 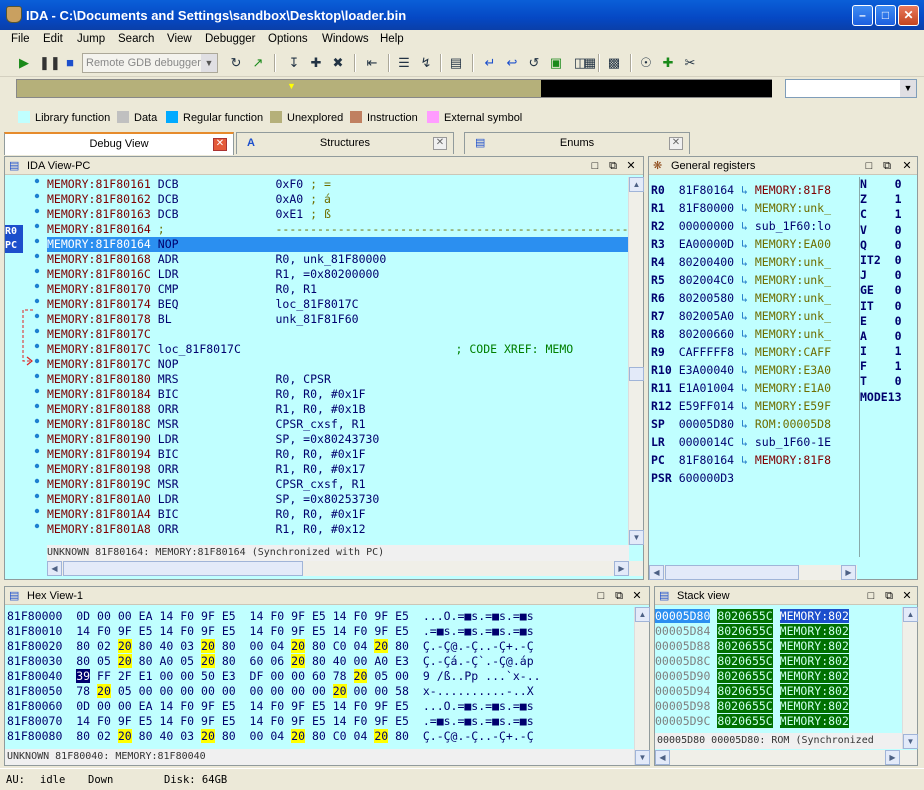 What do you see at coordinates (338, 409) in the screenshot?
I see `code-line: MEMORY:81F80188 ORR R1, R0, #0x1B` at bounding box center [338, 409].